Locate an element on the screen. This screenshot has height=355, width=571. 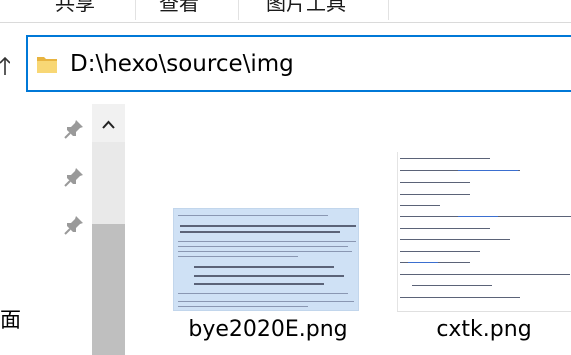
ribbon-divider is located at coordinates (285, 22).